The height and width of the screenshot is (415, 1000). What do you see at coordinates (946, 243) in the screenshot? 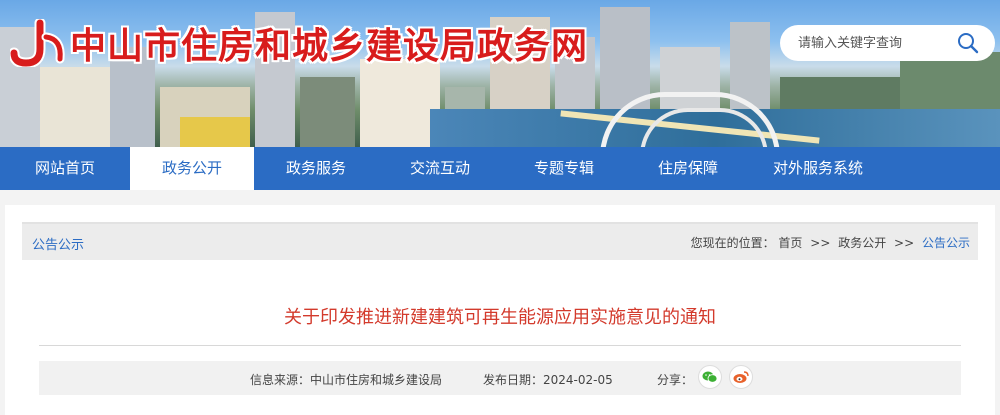
I see `breadcrumb-announcements: 公告公示` at bounding box center [946, 243].